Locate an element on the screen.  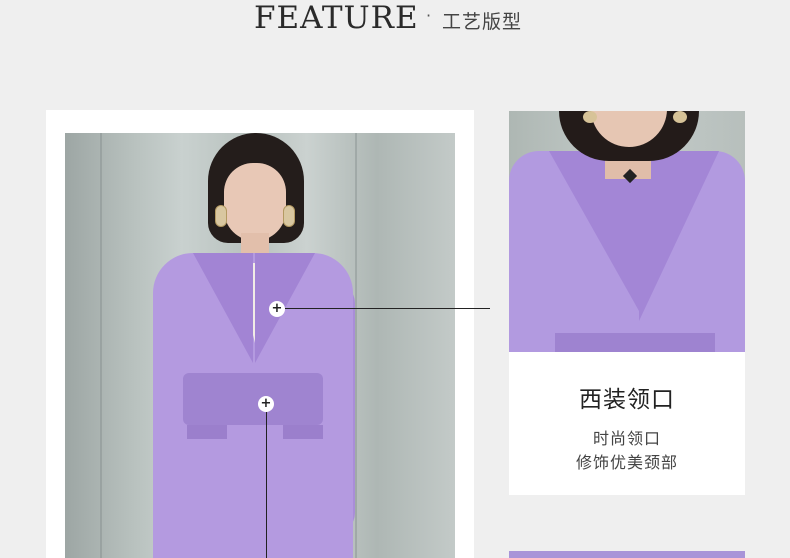
next-detail-photo is located at coordinates (627, 554).